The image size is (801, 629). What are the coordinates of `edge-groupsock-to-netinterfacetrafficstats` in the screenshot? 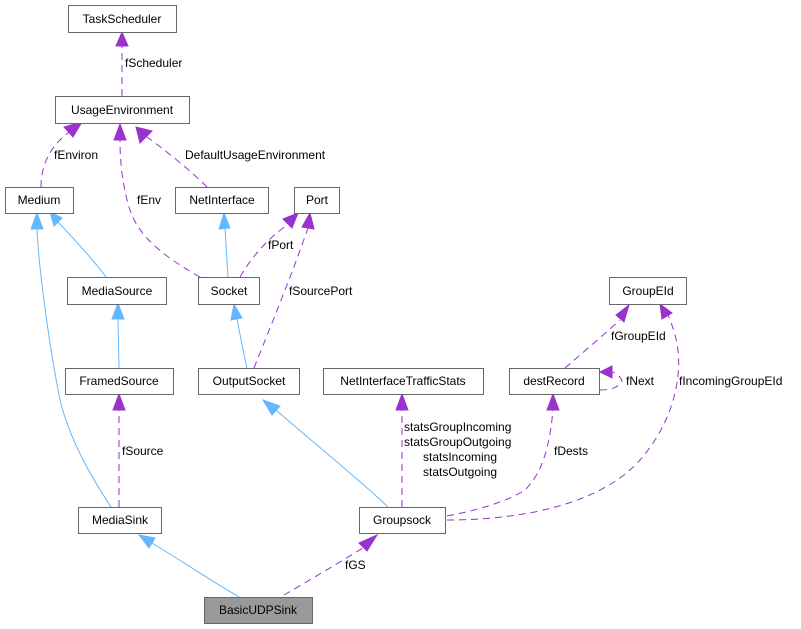 It's located at (402, 449).